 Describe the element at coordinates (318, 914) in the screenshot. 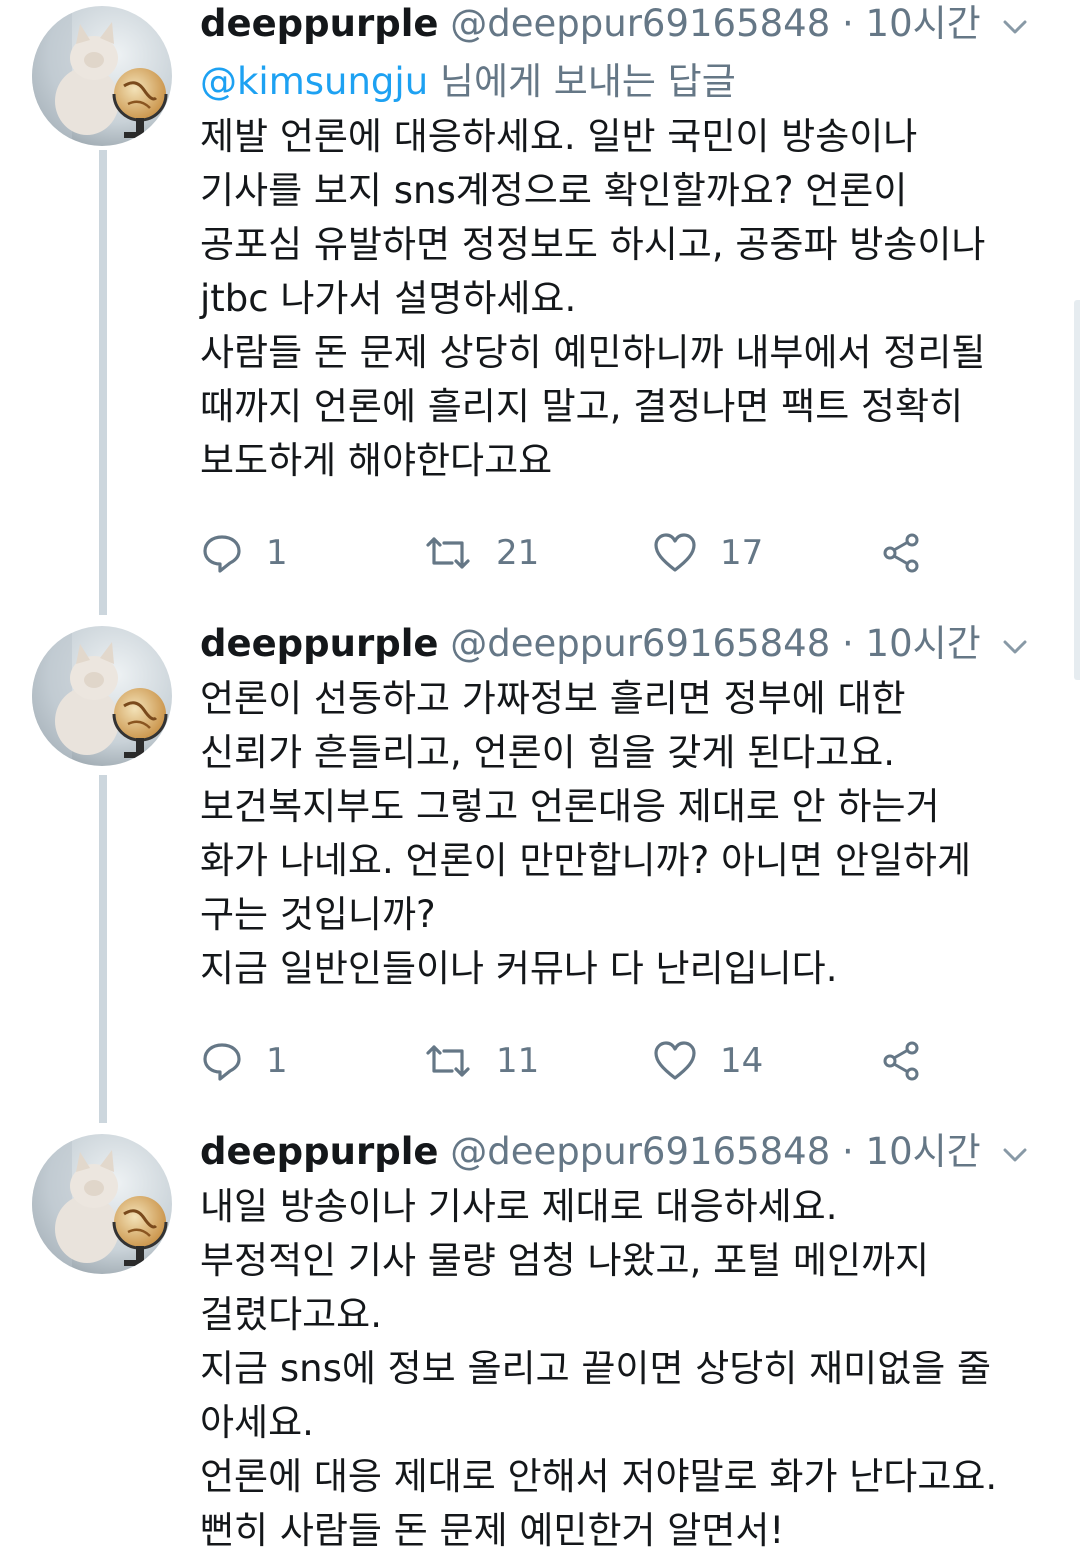

I see `tweet-text-line: 구는 것입니까?` at that location.